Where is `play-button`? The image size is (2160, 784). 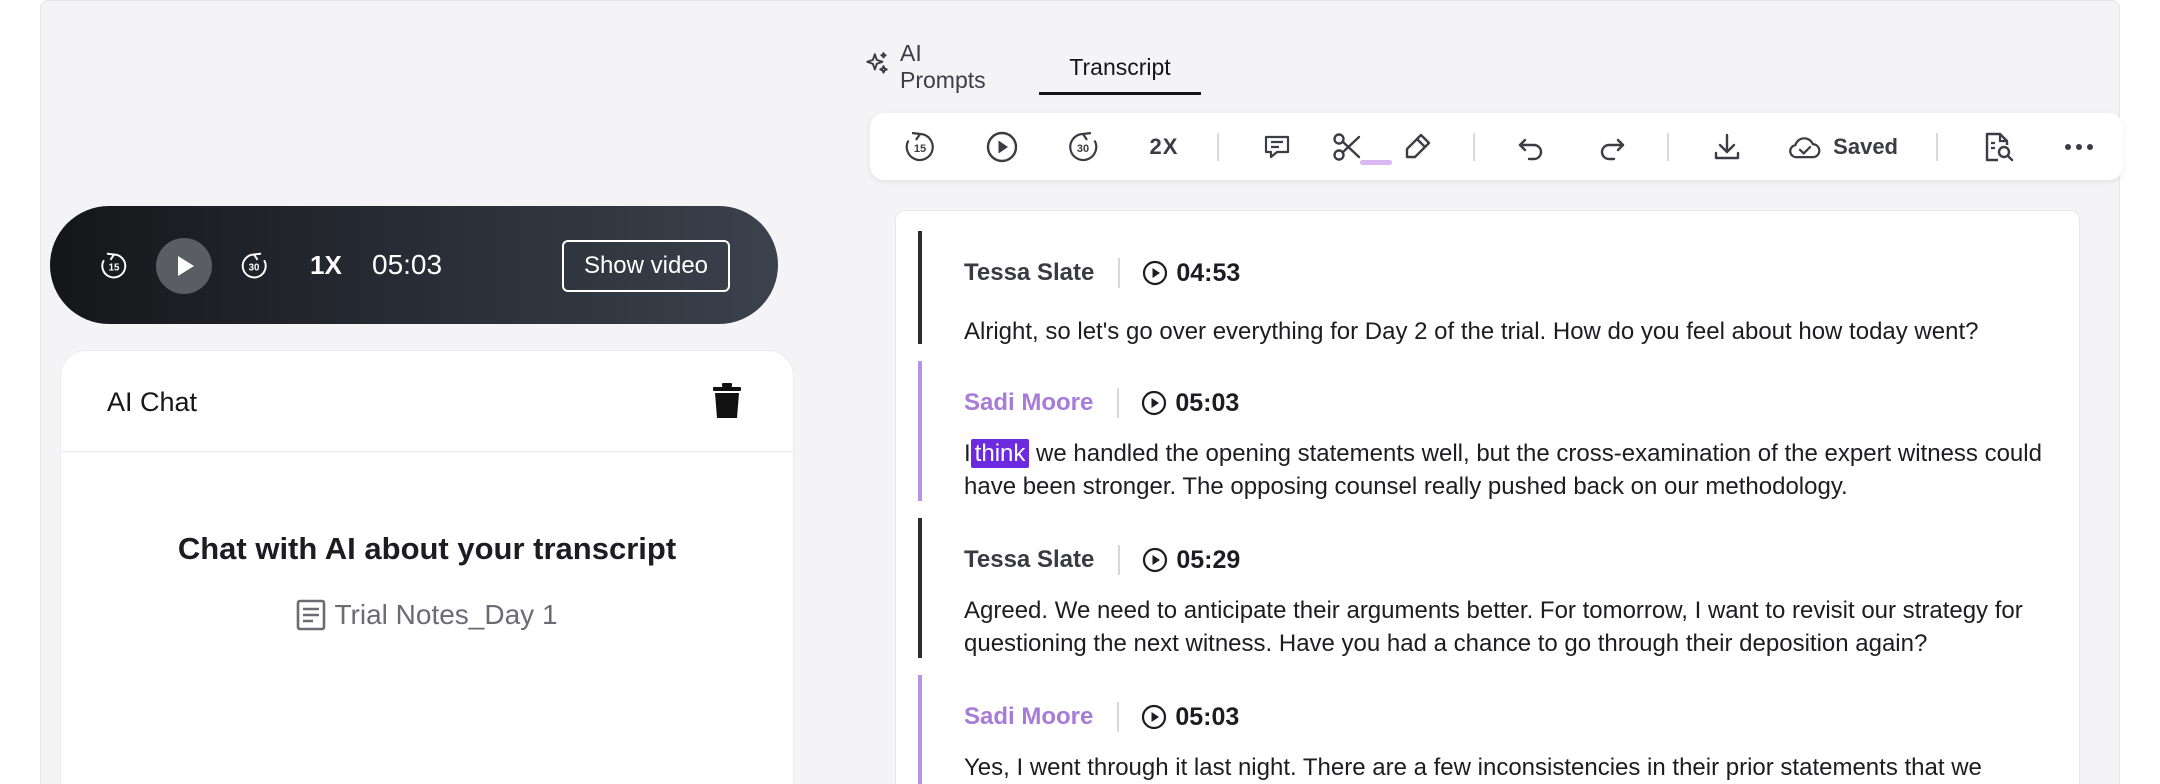 play-button is located at coordinates (1002, 146).